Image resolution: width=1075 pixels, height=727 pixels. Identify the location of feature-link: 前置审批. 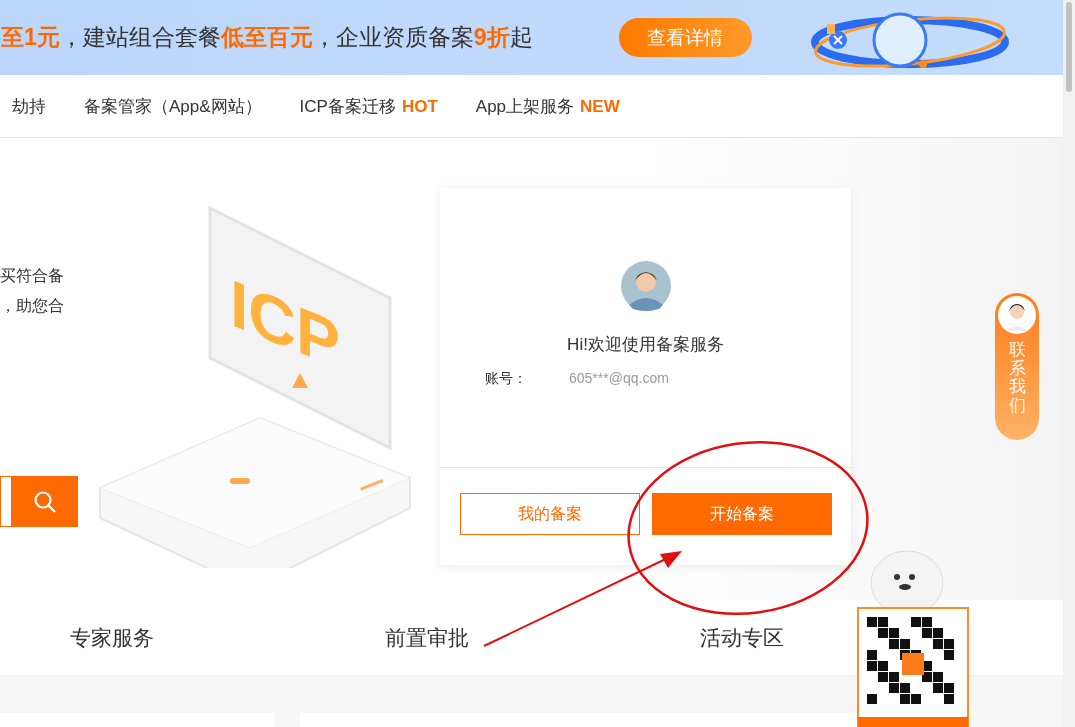
(427, 637).